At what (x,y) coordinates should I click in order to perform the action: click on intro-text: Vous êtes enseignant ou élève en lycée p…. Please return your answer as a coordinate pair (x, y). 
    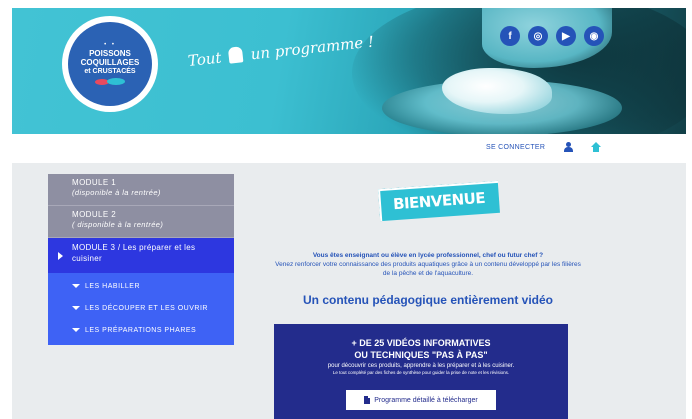
    Looking at the image, I should click on (428, 264).